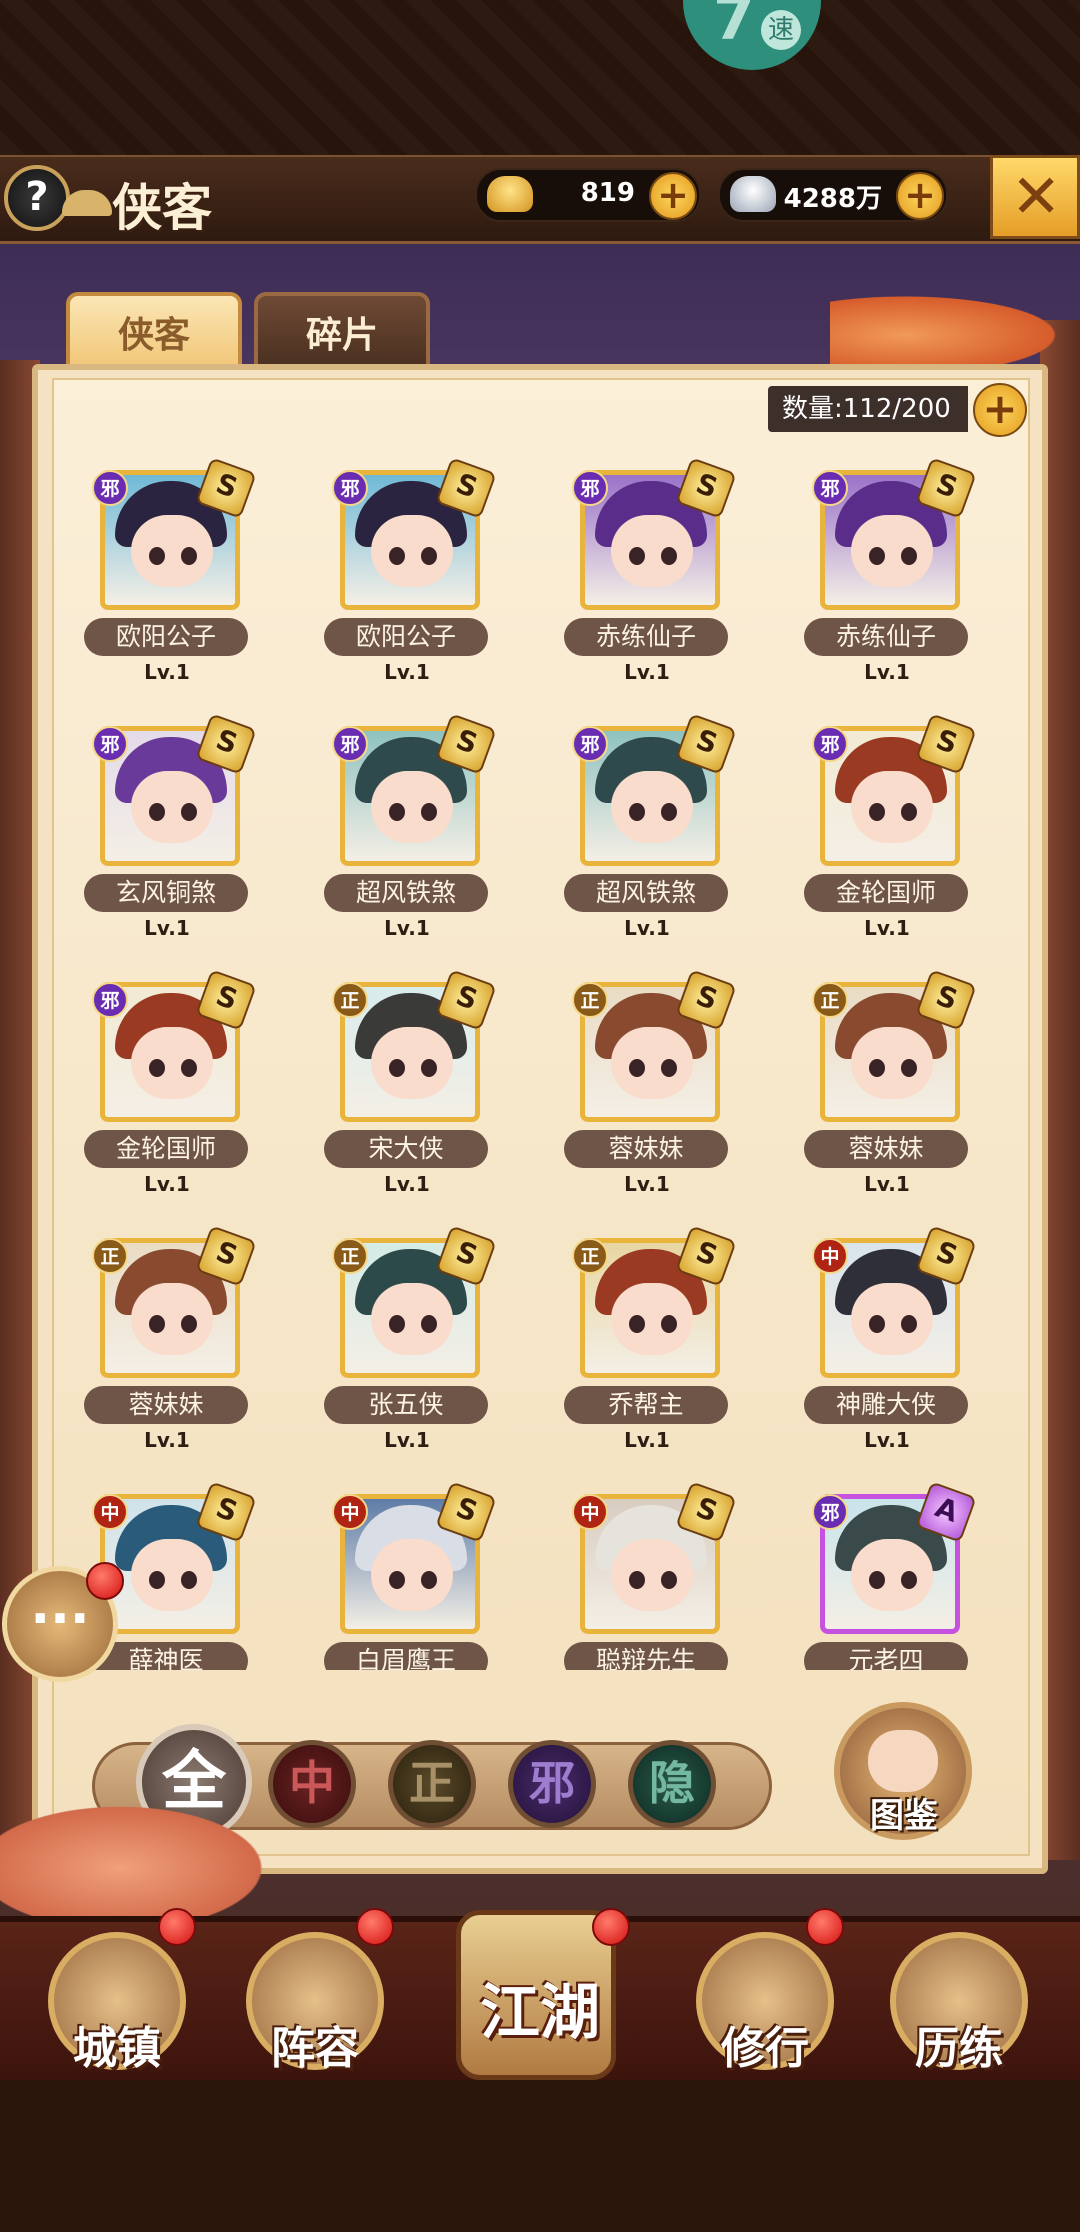 The height and width of the screenshot is (2232, 1080). Describe the element at coordinates (650, 1575) in the screenshot. I see `hero-card: 中S聪辩先生Lv.1` at that location.